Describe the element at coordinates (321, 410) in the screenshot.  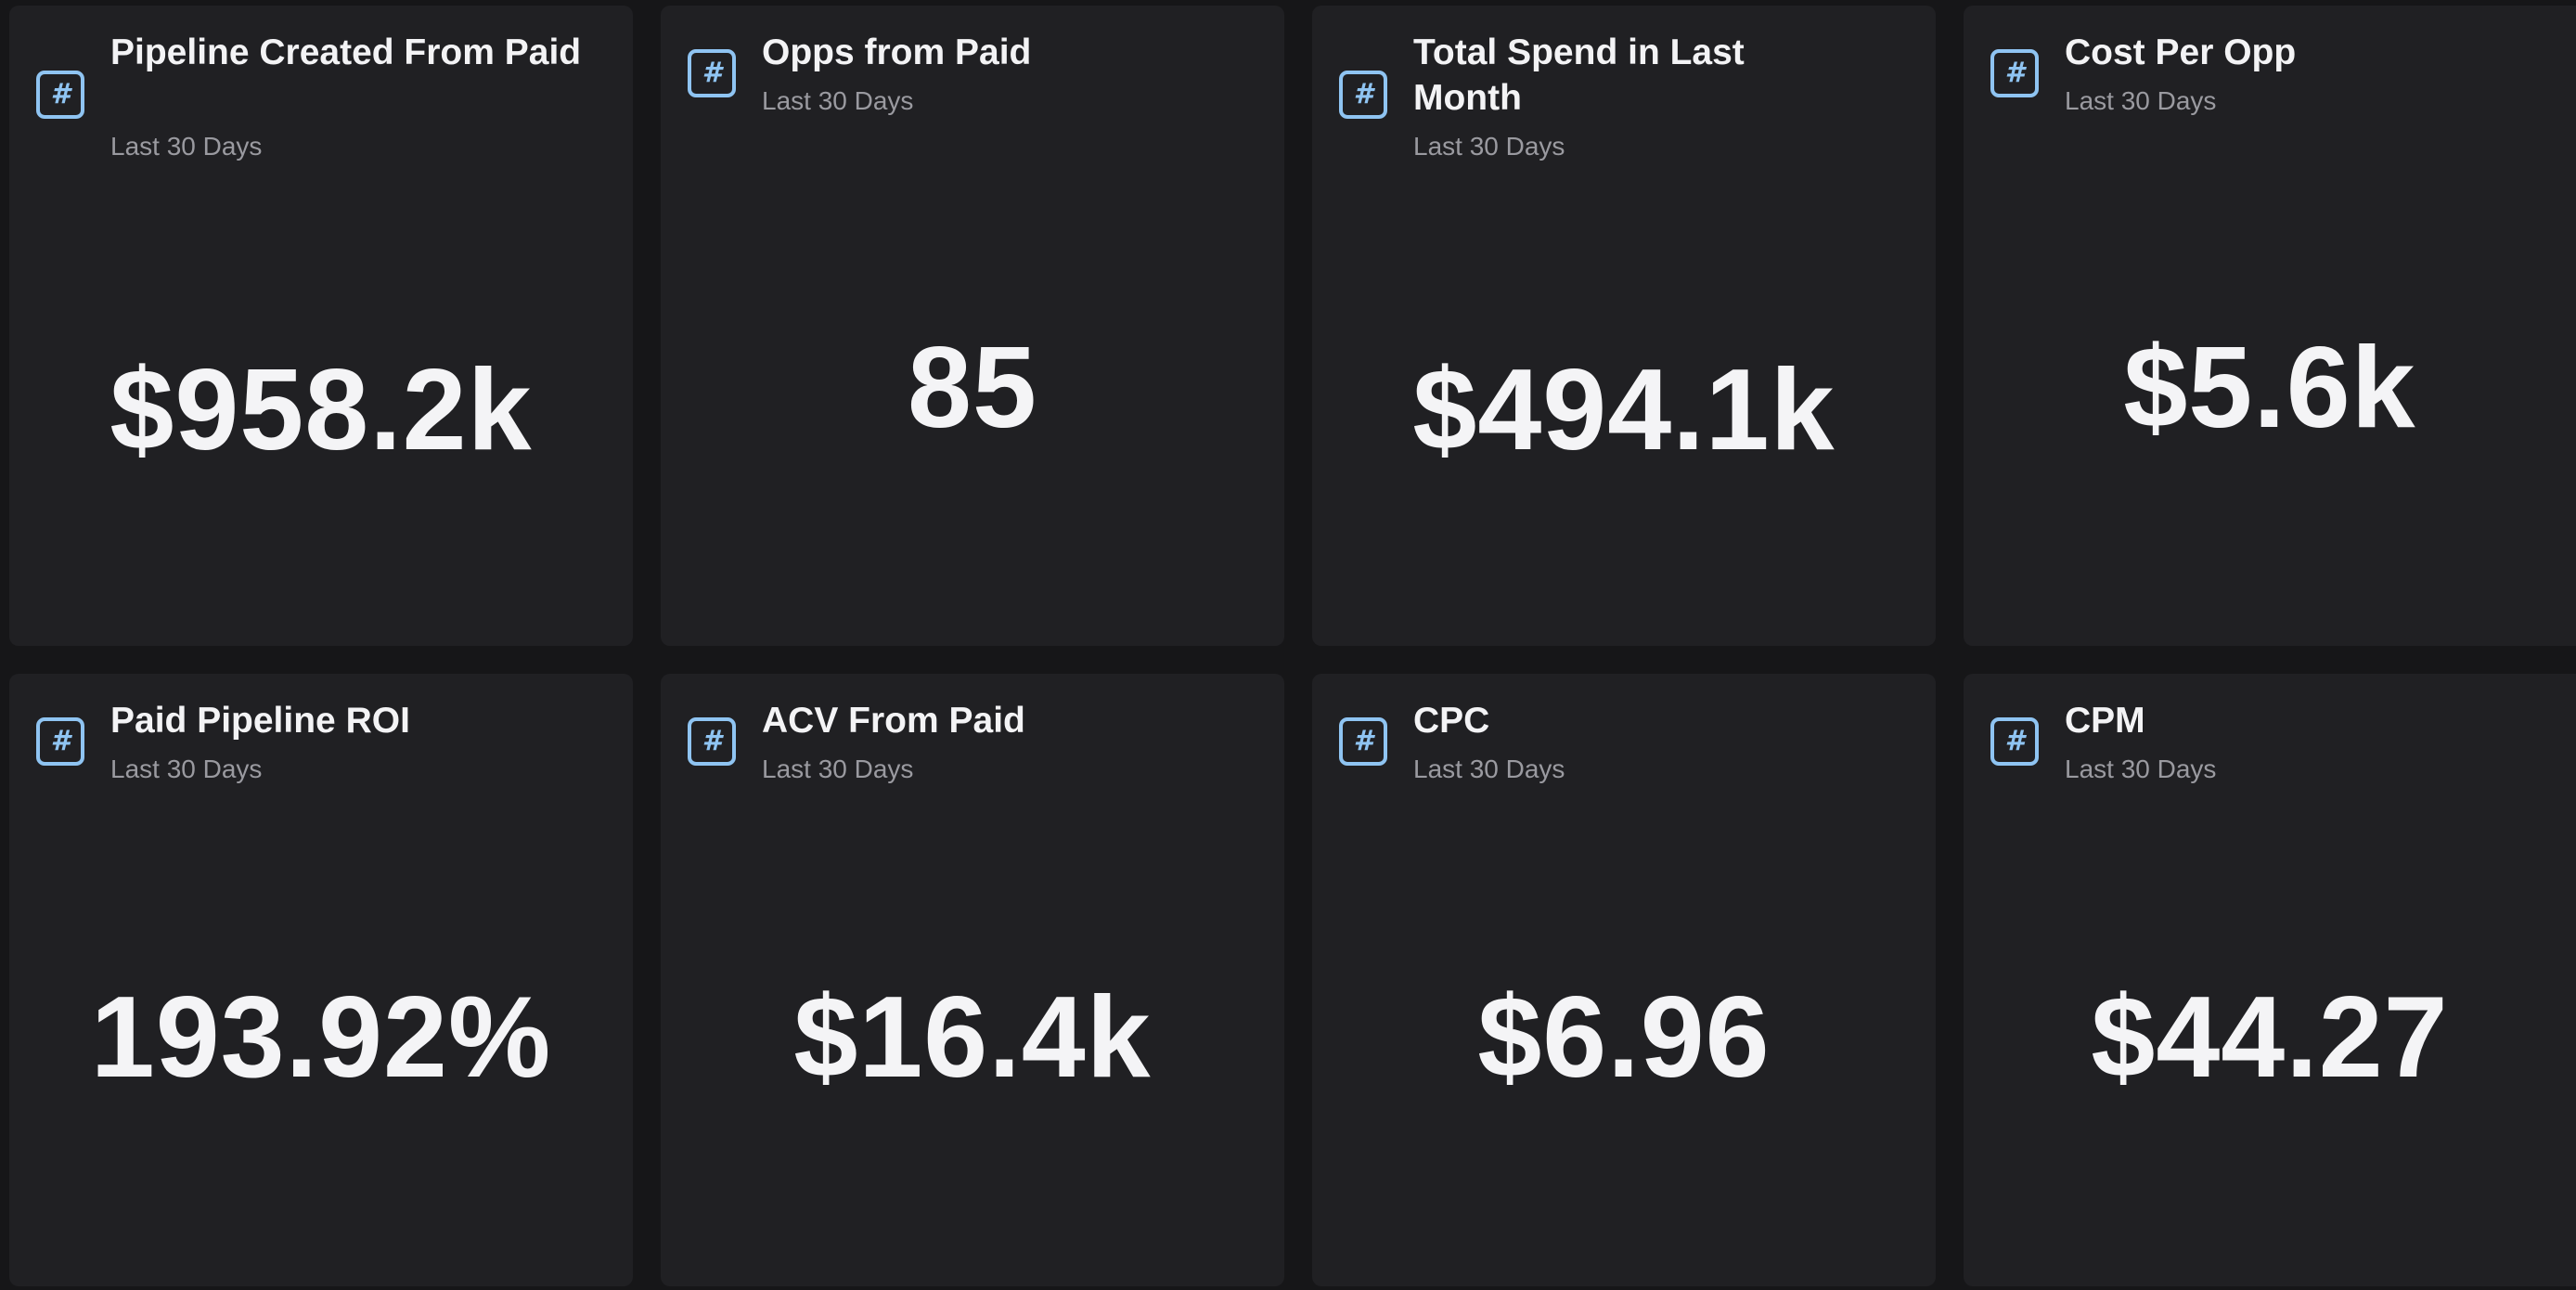
I see `metric-value: $958.2k` at that location.